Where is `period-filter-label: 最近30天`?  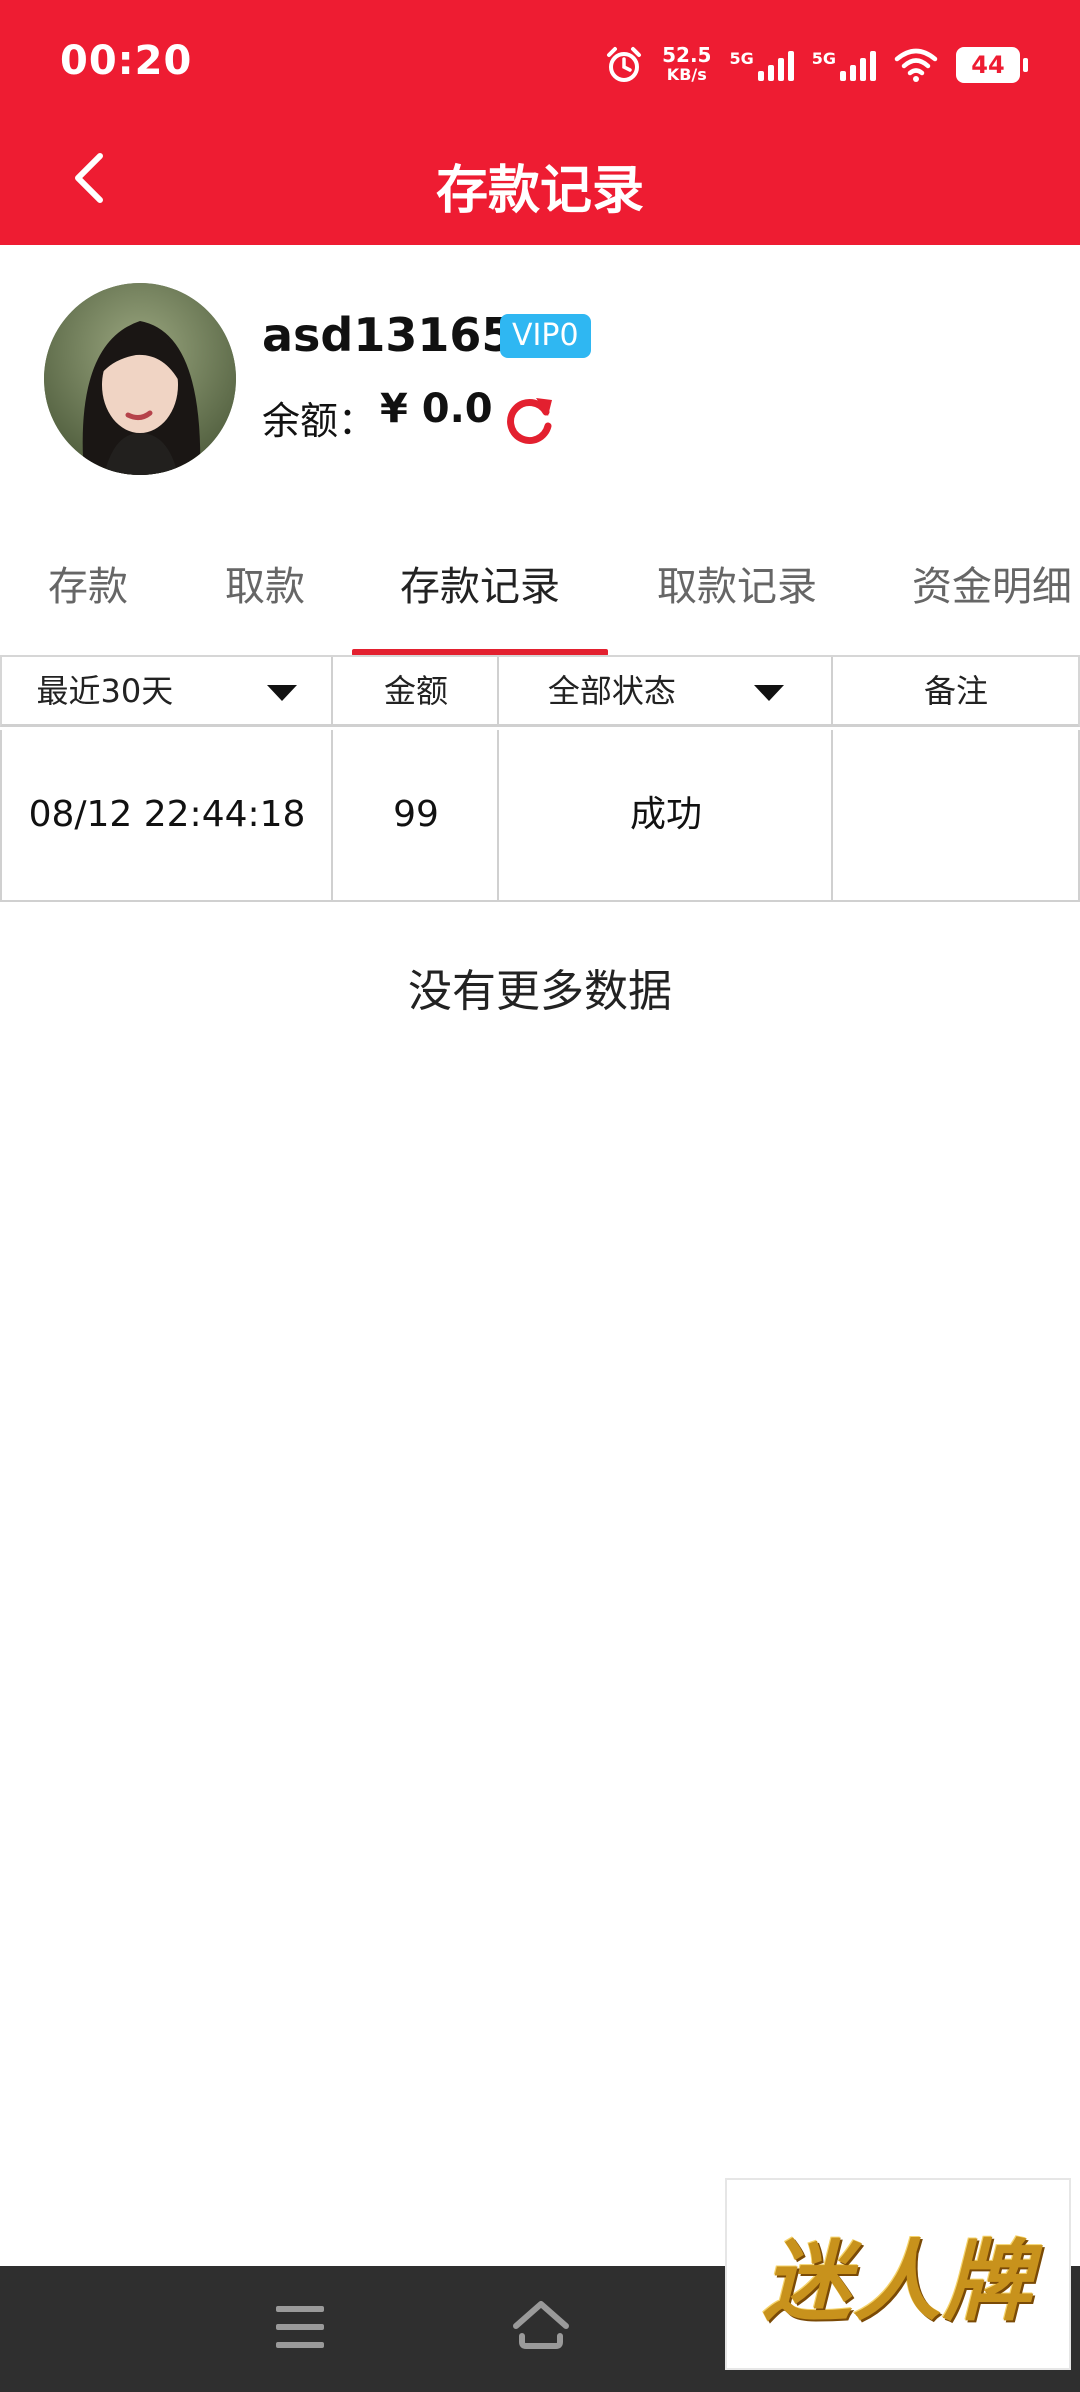
period-filter-label: 最近30天 is located at coordinates (105, 691).